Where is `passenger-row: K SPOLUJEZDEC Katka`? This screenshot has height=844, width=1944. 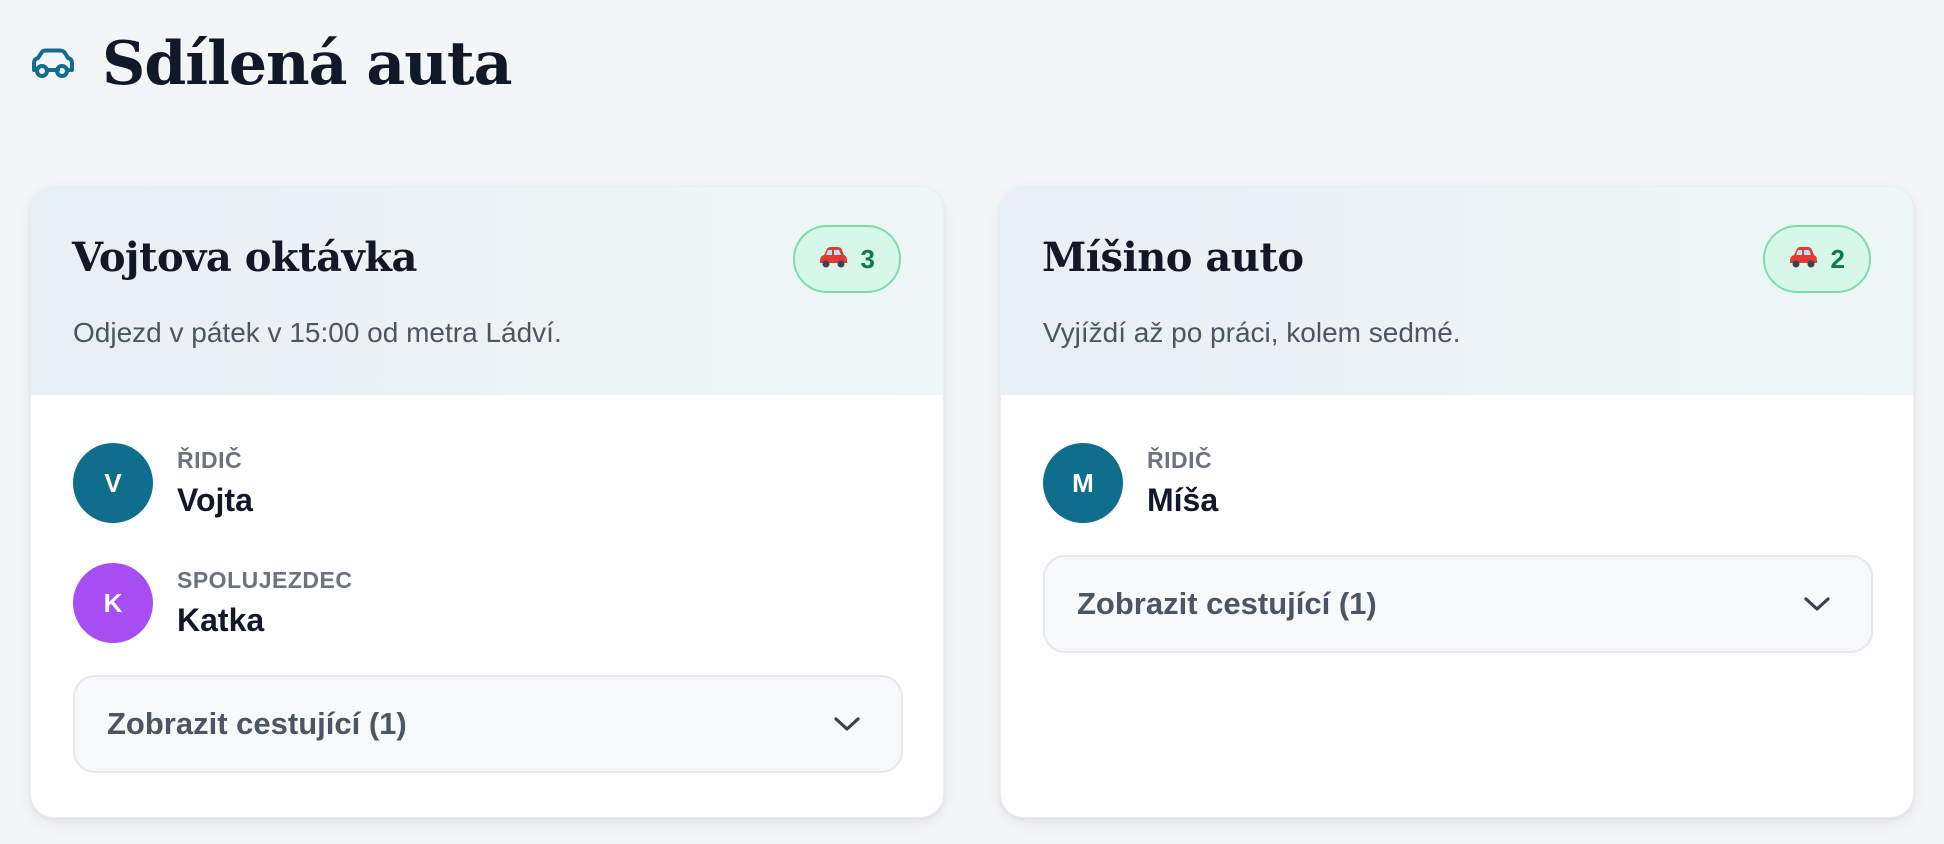 passenger-row: K SPOLUJEZDEC Katka is located at coordinates (212, 603).